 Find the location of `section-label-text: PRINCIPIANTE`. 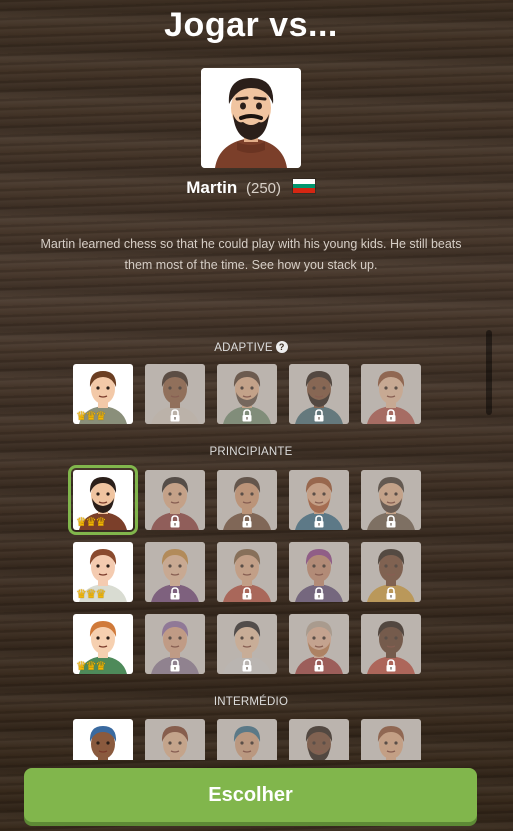

section-label-text: PRINCIPIANTE is located at coordinates (251, 452).